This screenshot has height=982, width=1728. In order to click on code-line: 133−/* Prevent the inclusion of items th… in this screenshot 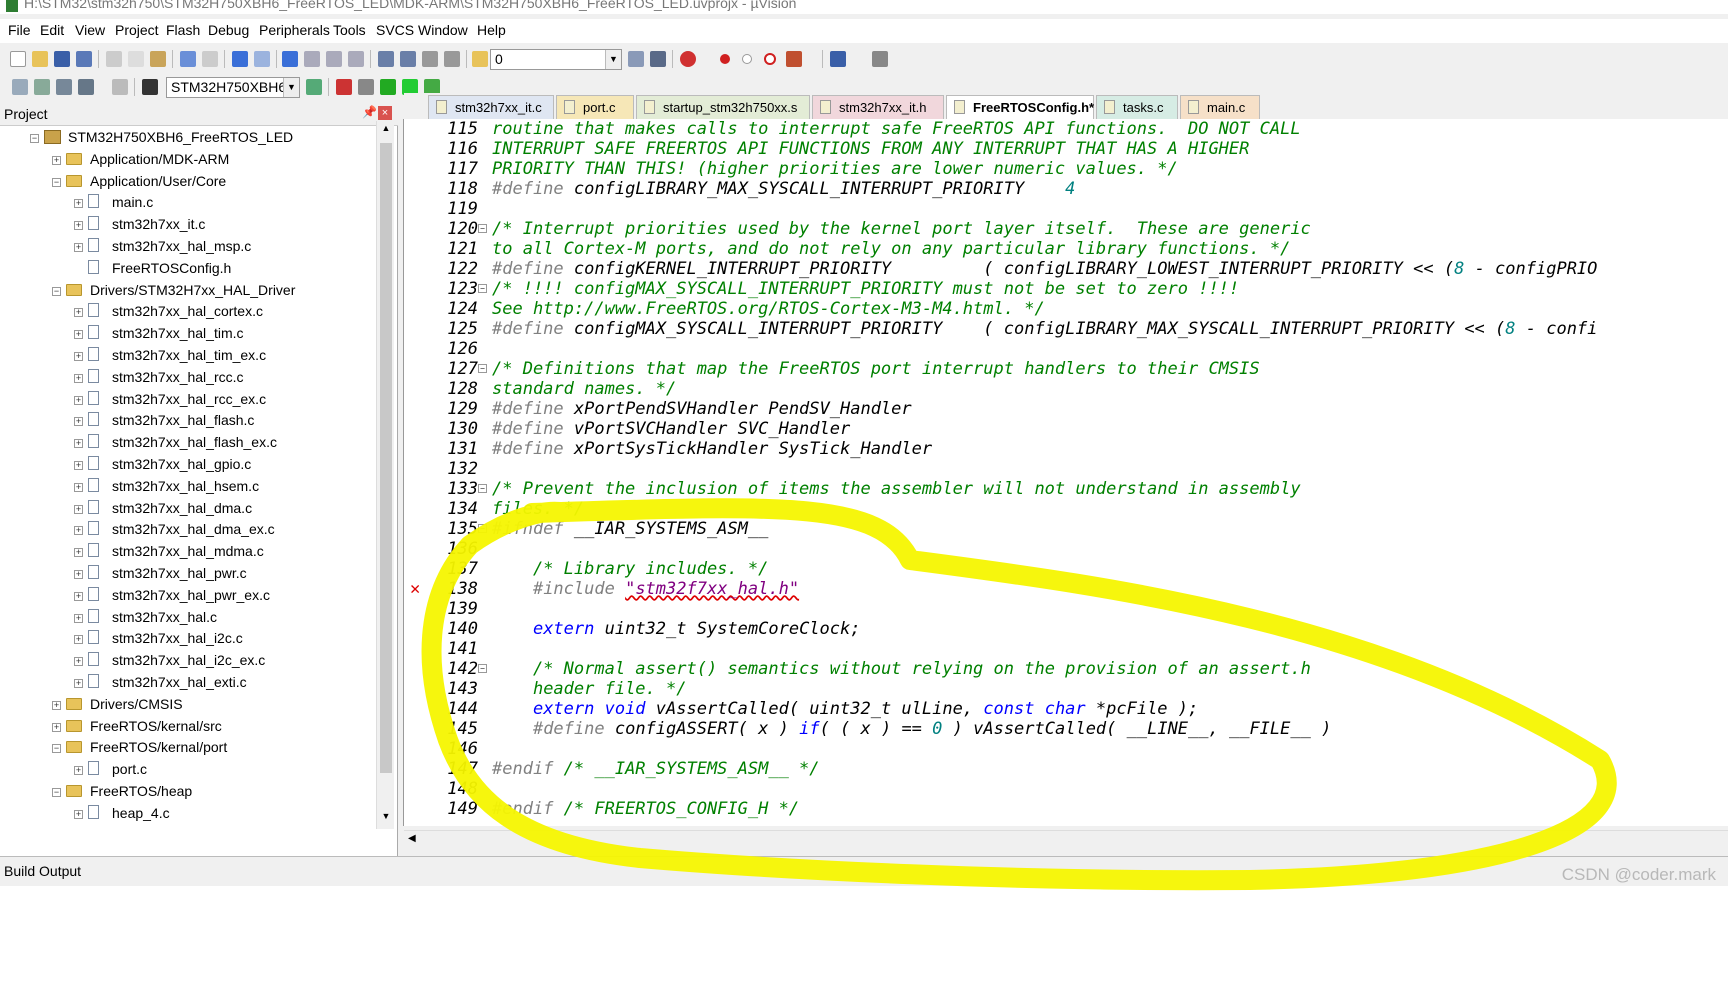, I will do `click(1066, 489)`.